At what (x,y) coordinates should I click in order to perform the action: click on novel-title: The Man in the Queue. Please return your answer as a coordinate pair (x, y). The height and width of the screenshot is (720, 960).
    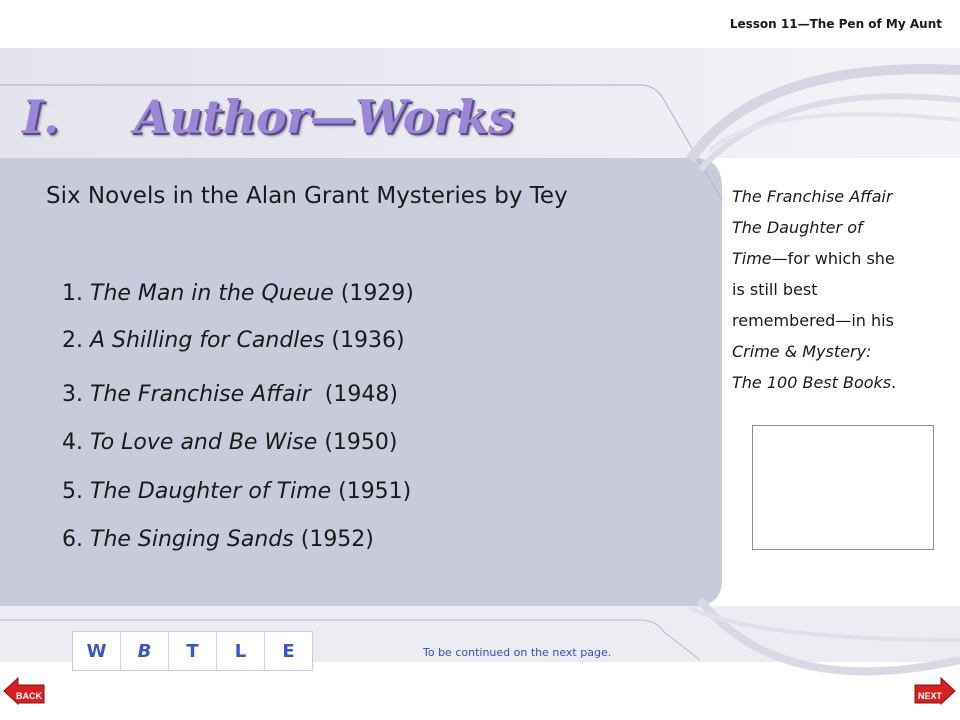
    Looking at the image, I should click on (212, 293).